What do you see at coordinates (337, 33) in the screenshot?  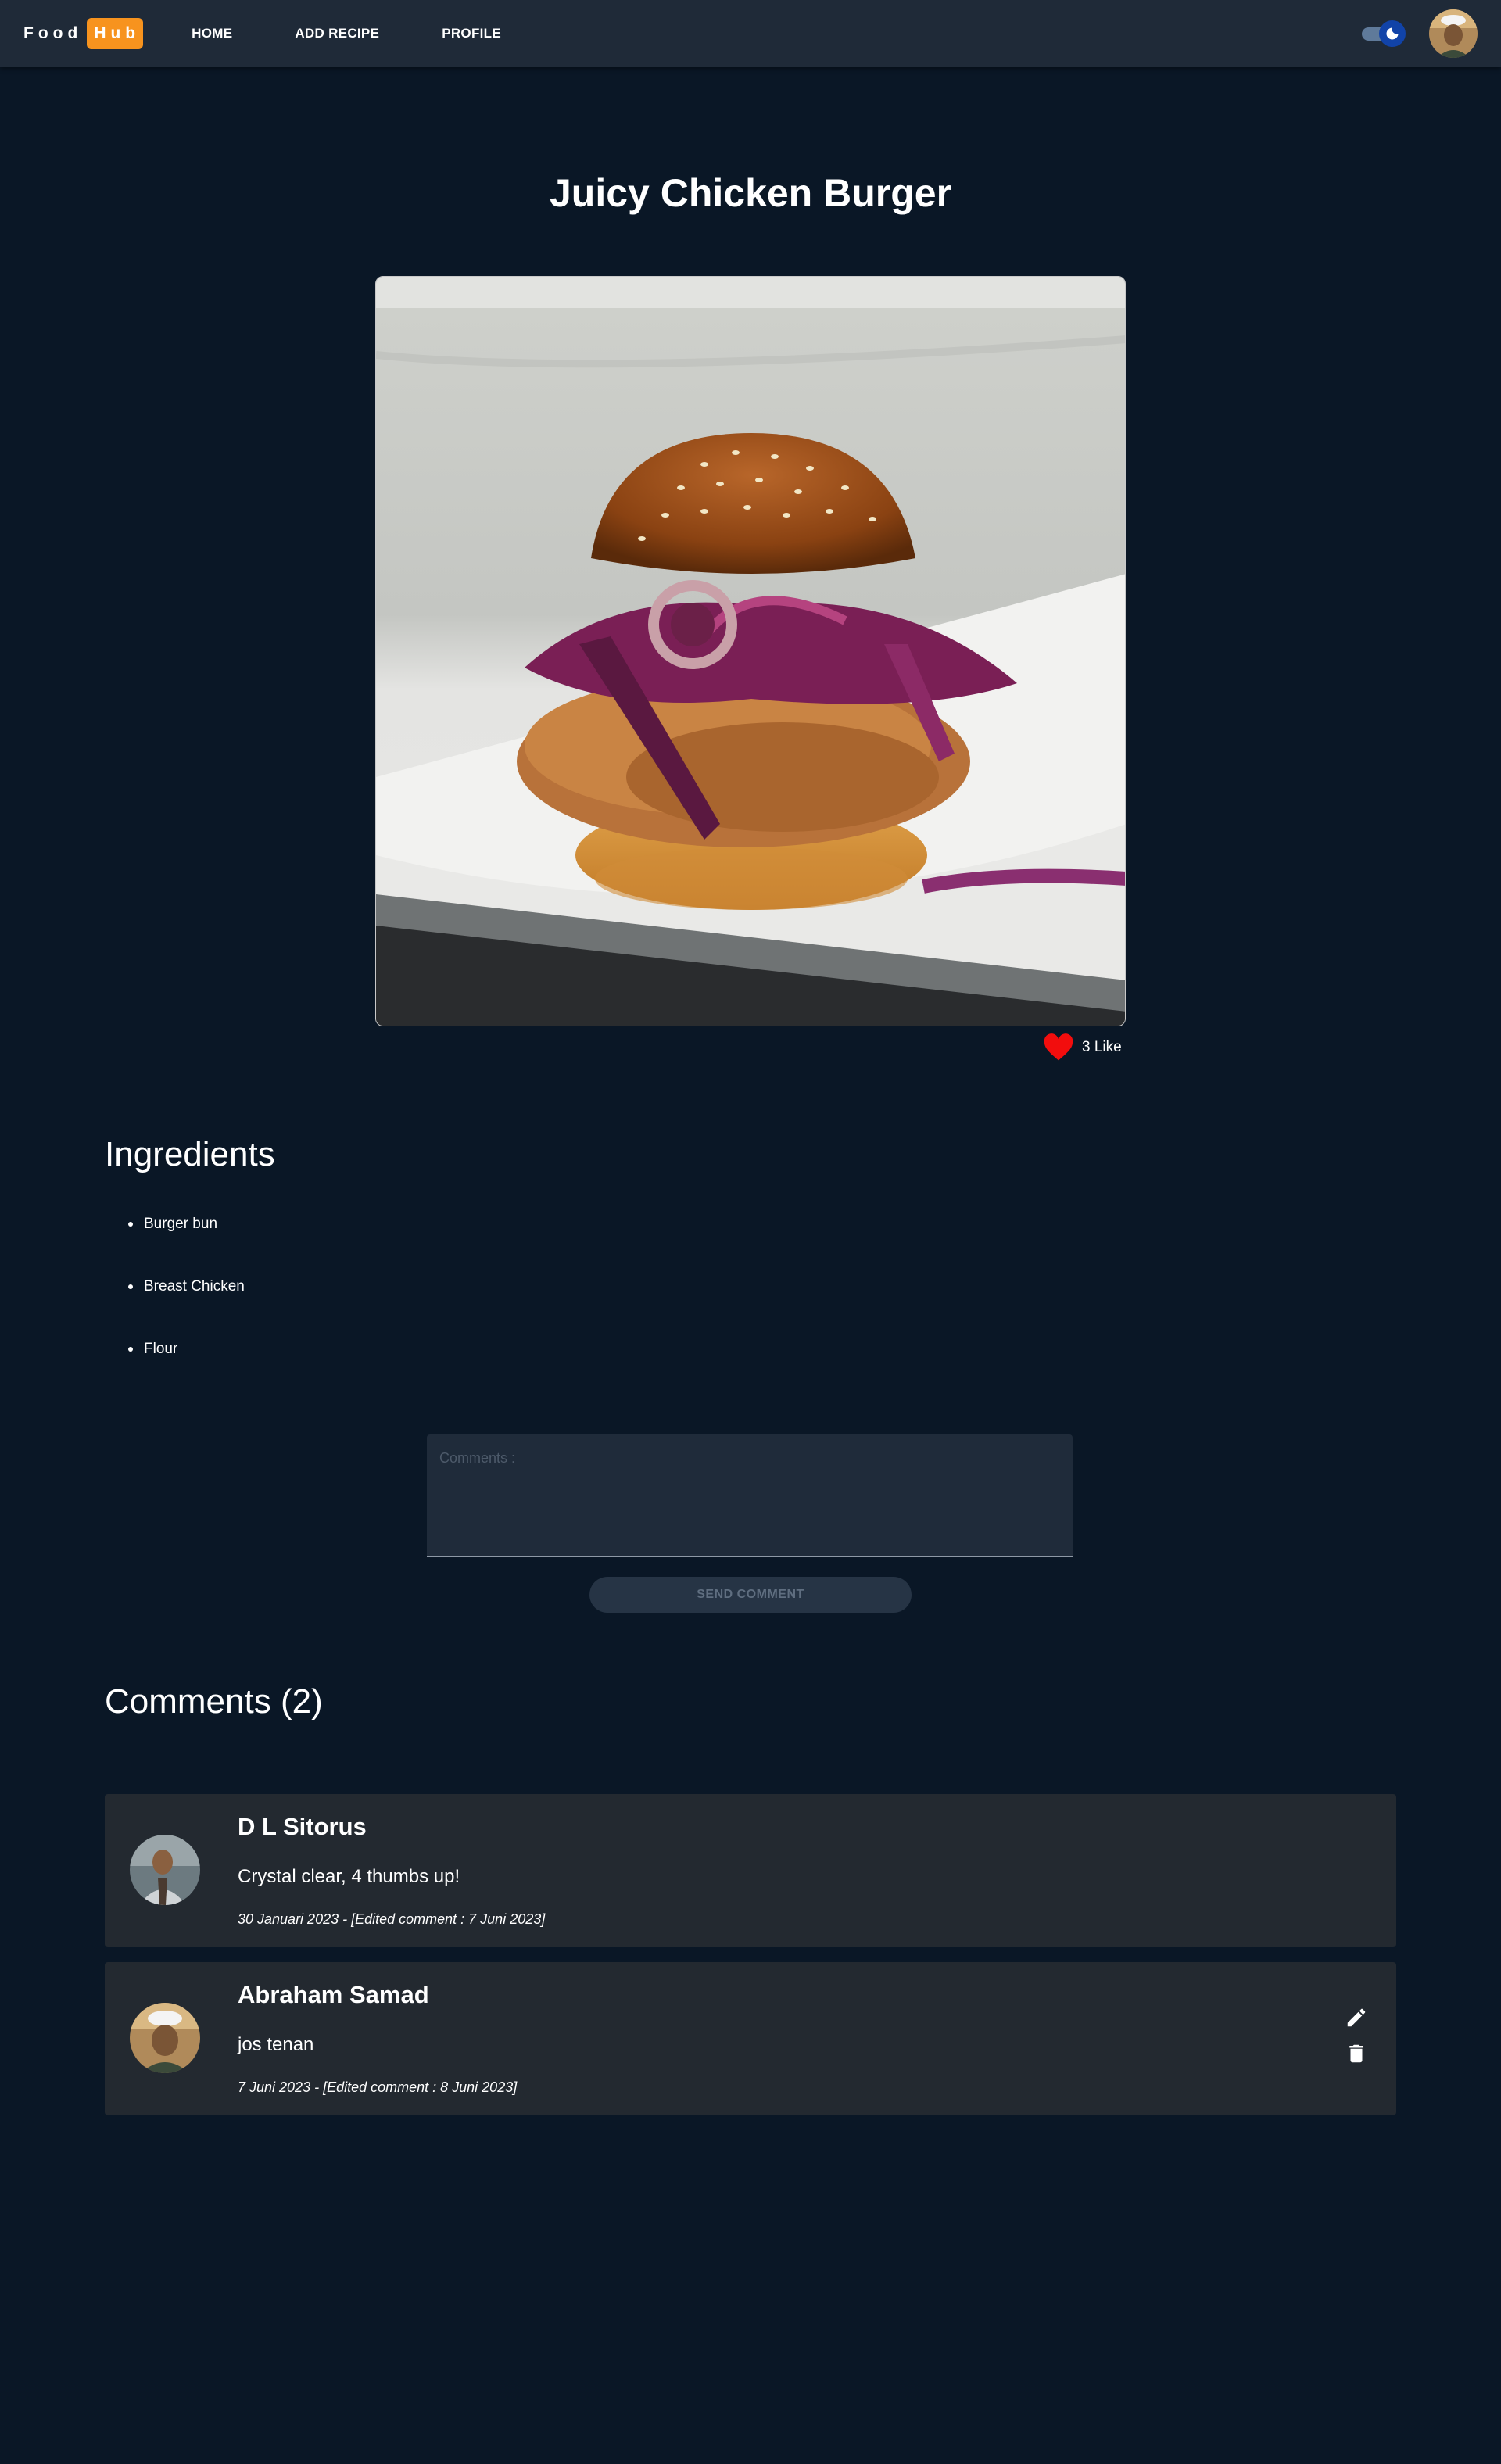 I see `nav-add-recipe-link: ADD RECIPE` at bounding box center [337, 33].